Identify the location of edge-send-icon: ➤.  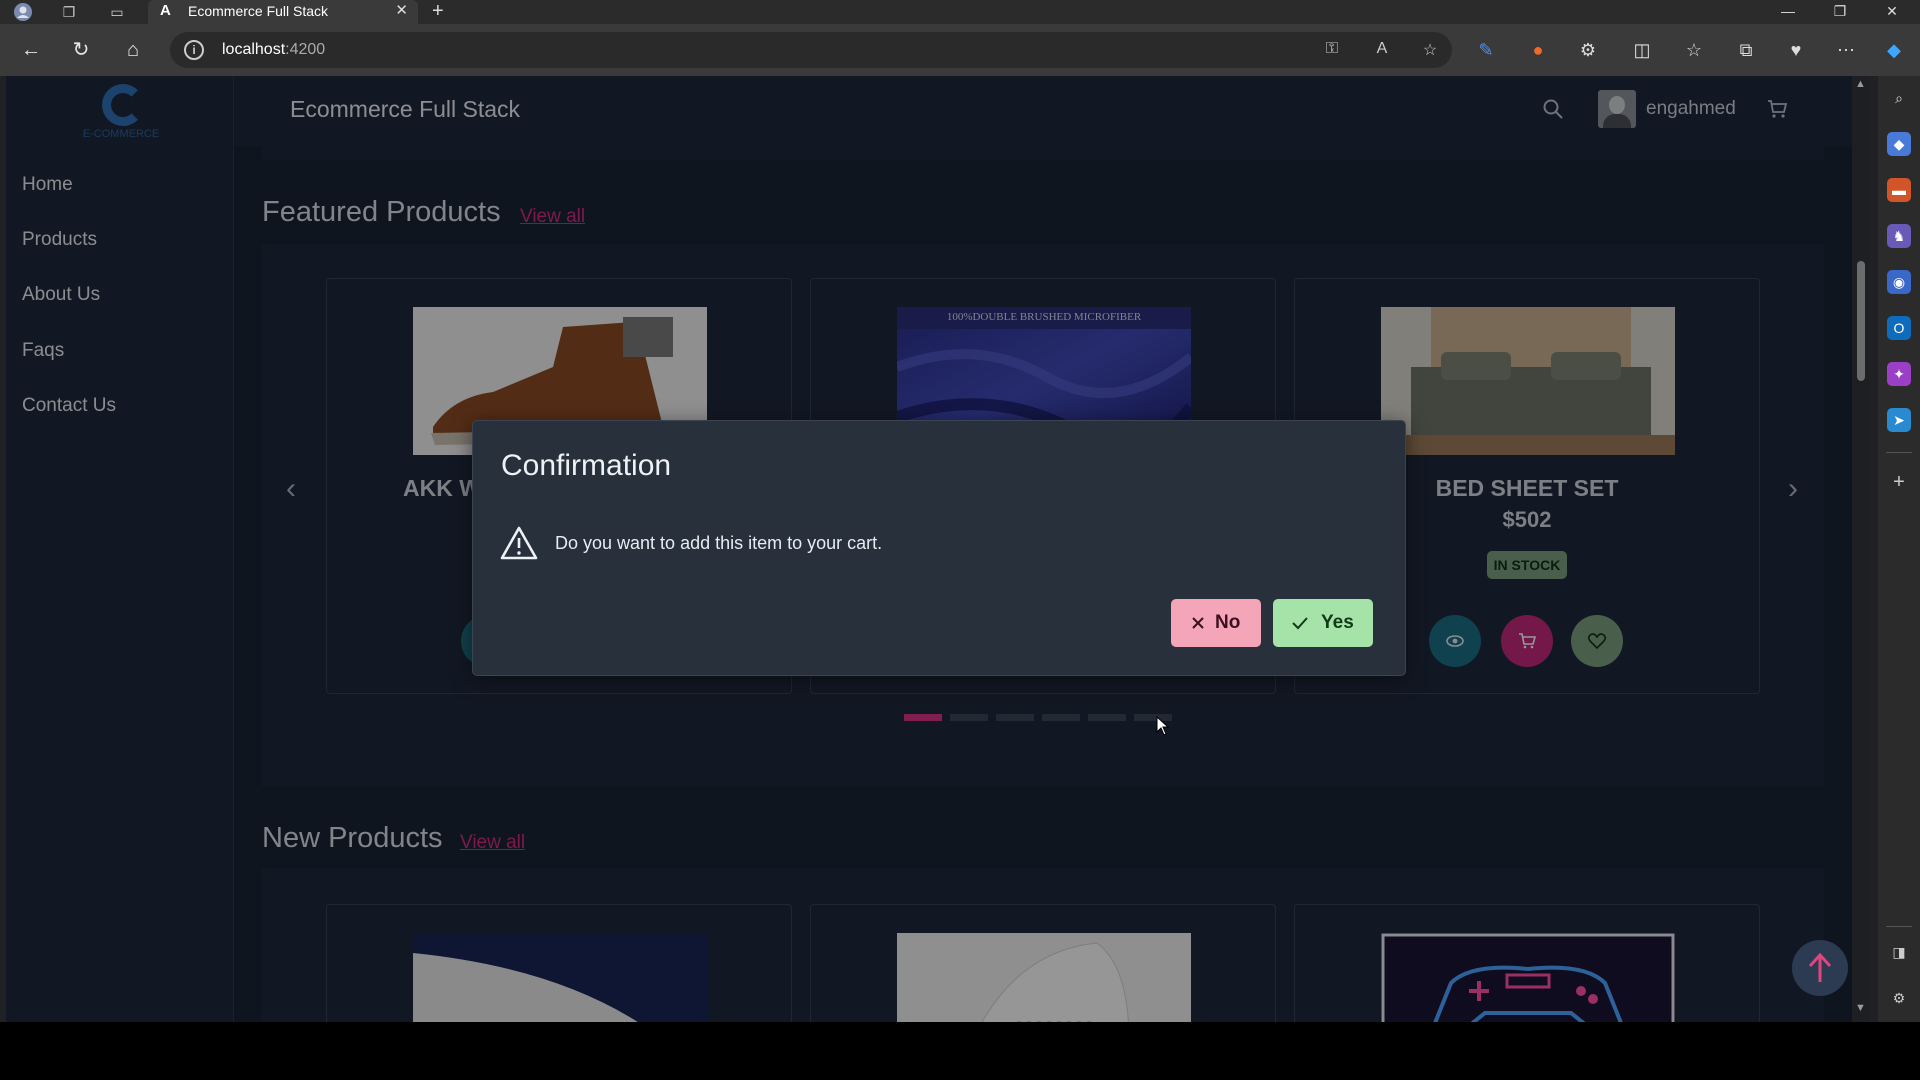
(1899, 420).